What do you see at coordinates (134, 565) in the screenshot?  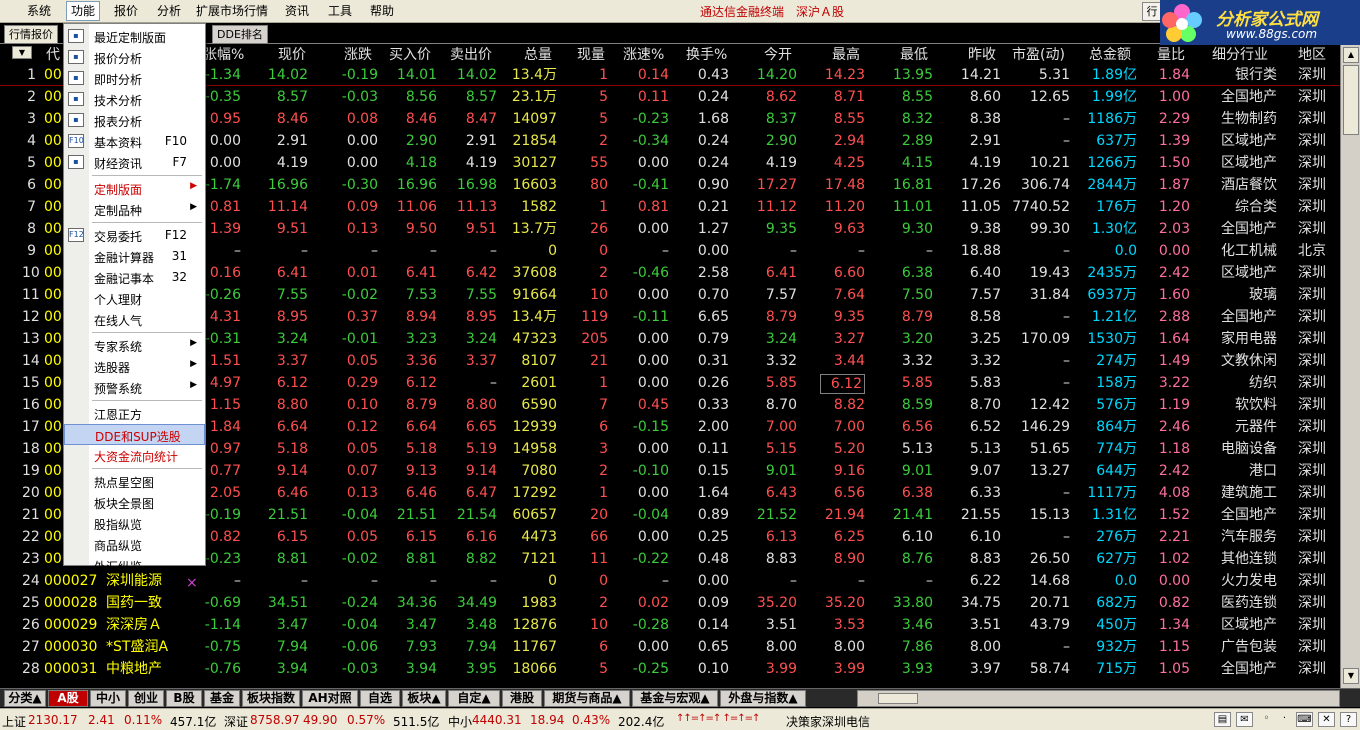 I see `menu-item: 外汇纵览` at bounding box center [134, 565].